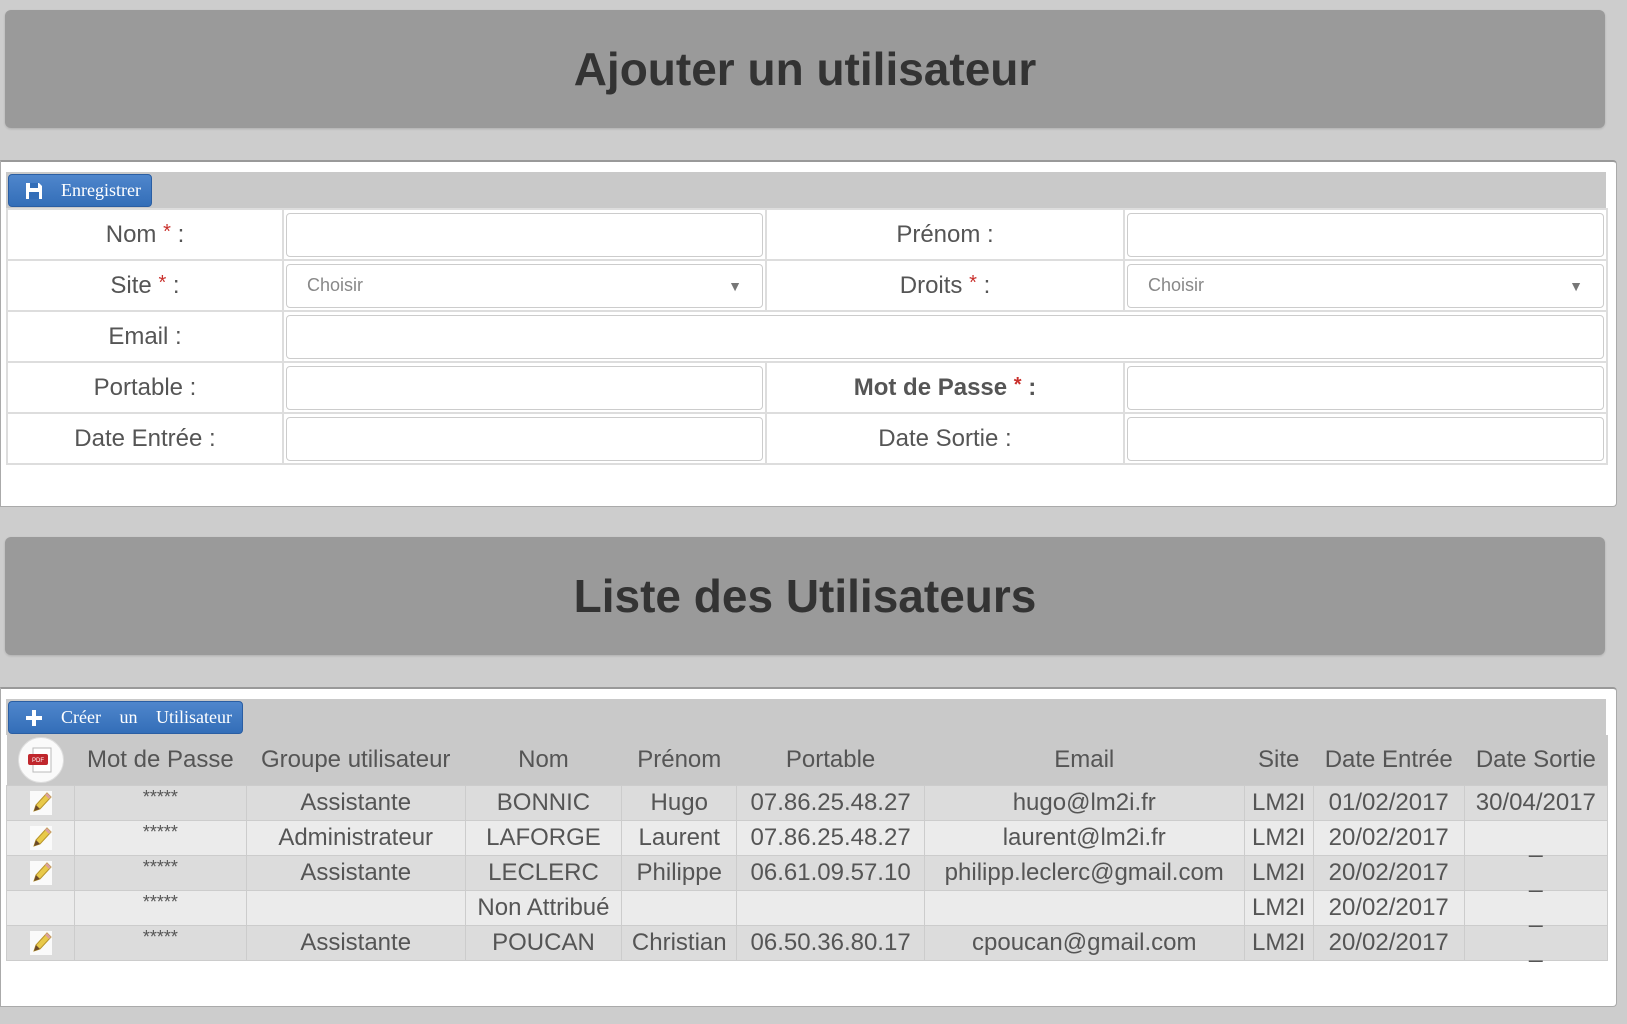 The height and width of the screenshot is (1024, 1627). What do you see at coordinates (679, 907) in the screenshot?
I see `prenom-cell` at bounding box center [679, 907].